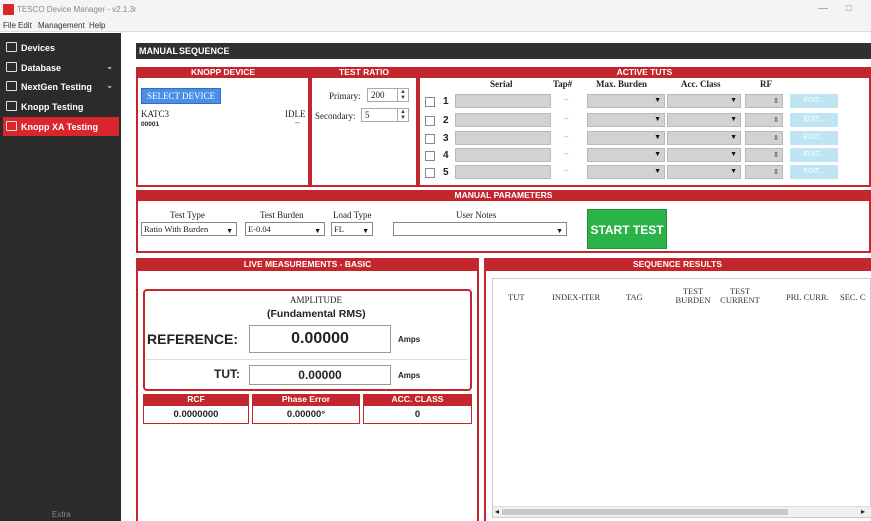 Image resolution: width=871 pixels, height=521 pixels. Describe the element at coordinates (849, 8) in the screenshot. I see `maximize-button: □` at that location.